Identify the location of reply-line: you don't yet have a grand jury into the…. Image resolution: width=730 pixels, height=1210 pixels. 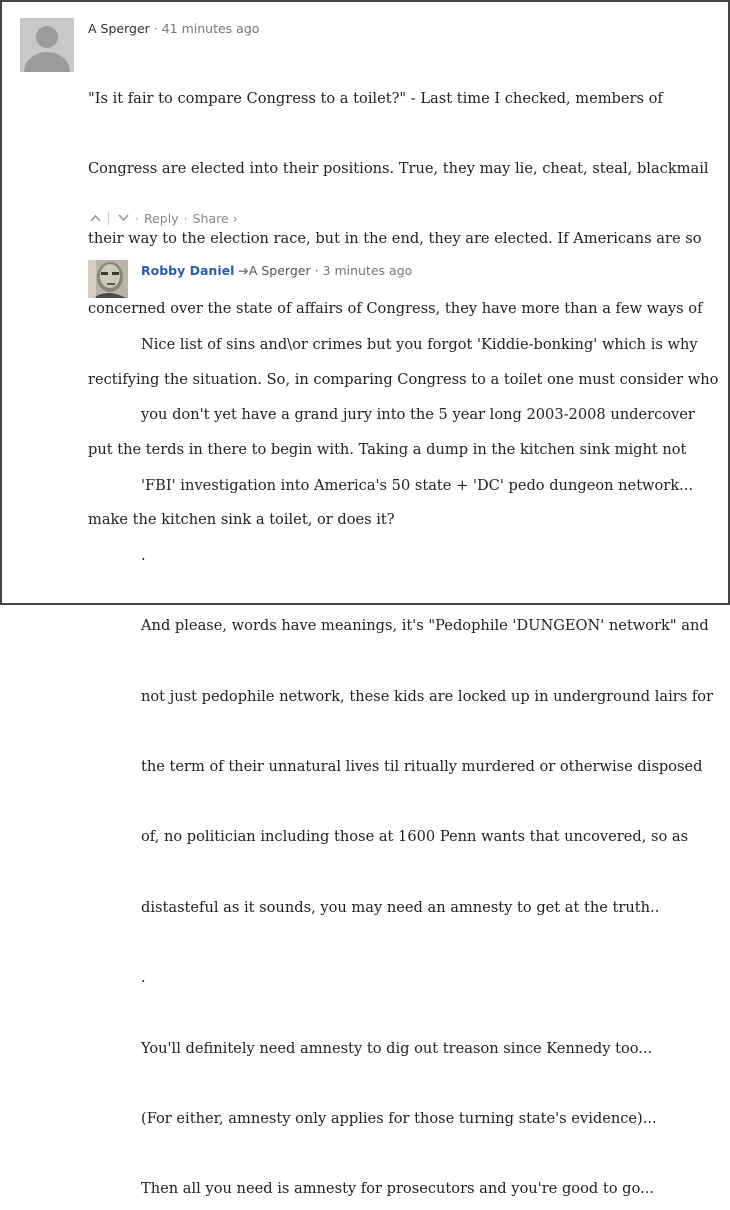
(418, 415).